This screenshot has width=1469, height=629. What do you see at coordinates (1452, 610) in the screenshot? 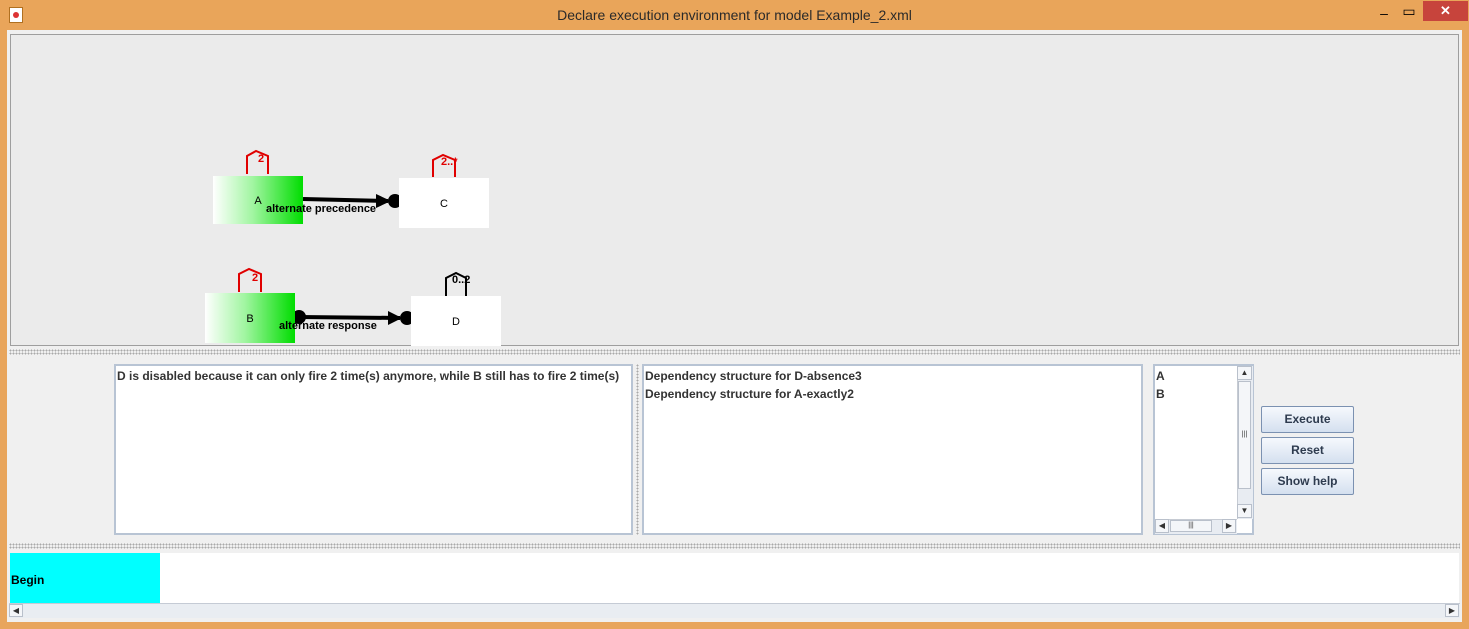
I see `scroll-right-button: ▶` at bounding box center [1452, 610].